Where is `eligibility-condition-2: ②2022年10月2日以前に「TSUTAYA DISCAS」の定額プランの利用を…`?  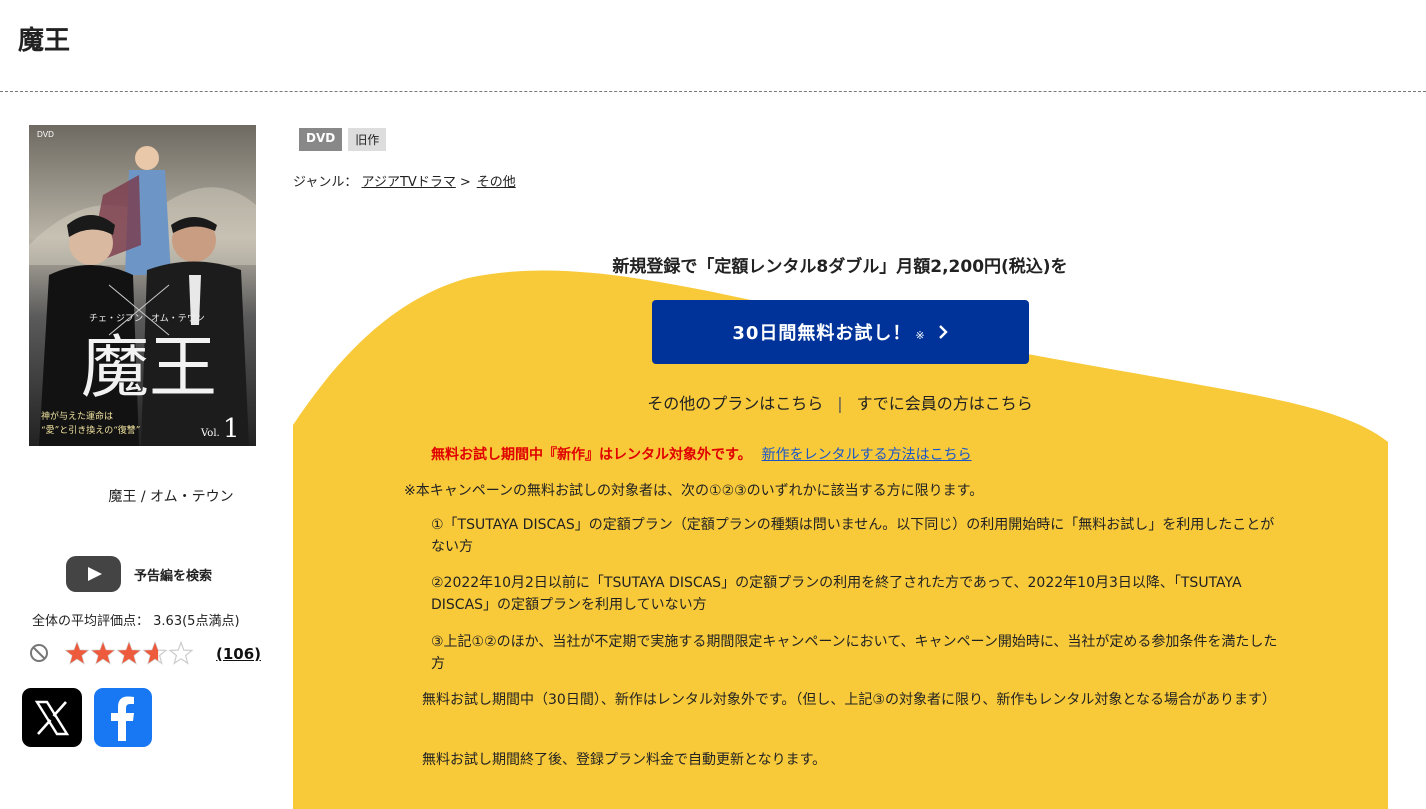
eligibility-condition-2: ②2022年10月2日以前に「TSUTAYA DISCAS」の定額プランの利用を… is located at coordinates (836, 594).